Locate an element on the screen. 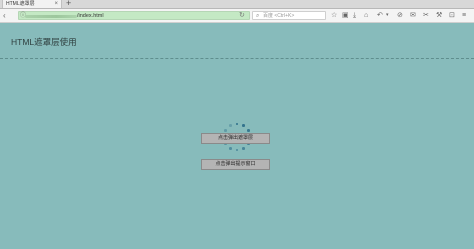 The height and width of the screenshot is (249, 474). home-icon: ⌂ is located at coordinates (366, 15).